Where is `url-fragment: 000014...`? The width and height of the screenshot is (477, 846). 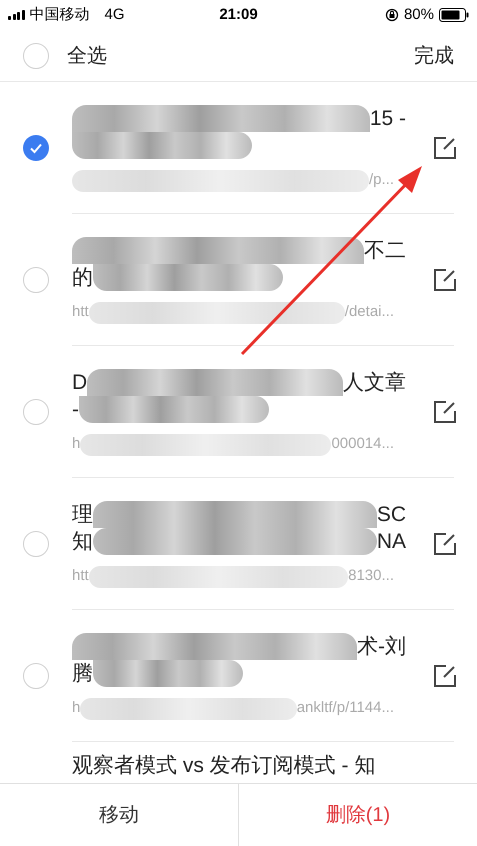 url-fragment: 000014... is located at coordinates (362, 444).